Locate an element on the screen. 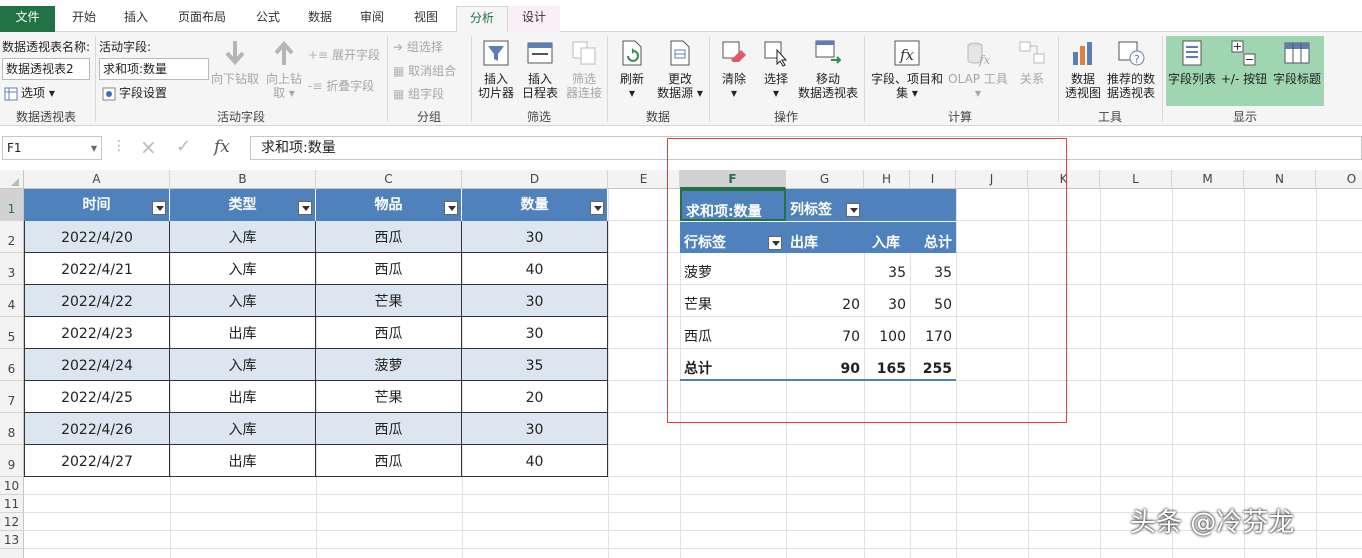 This screenshot has width=1362, height=558. pivot-grand-total-cell: 总计 is located at coordinates (733, 365).